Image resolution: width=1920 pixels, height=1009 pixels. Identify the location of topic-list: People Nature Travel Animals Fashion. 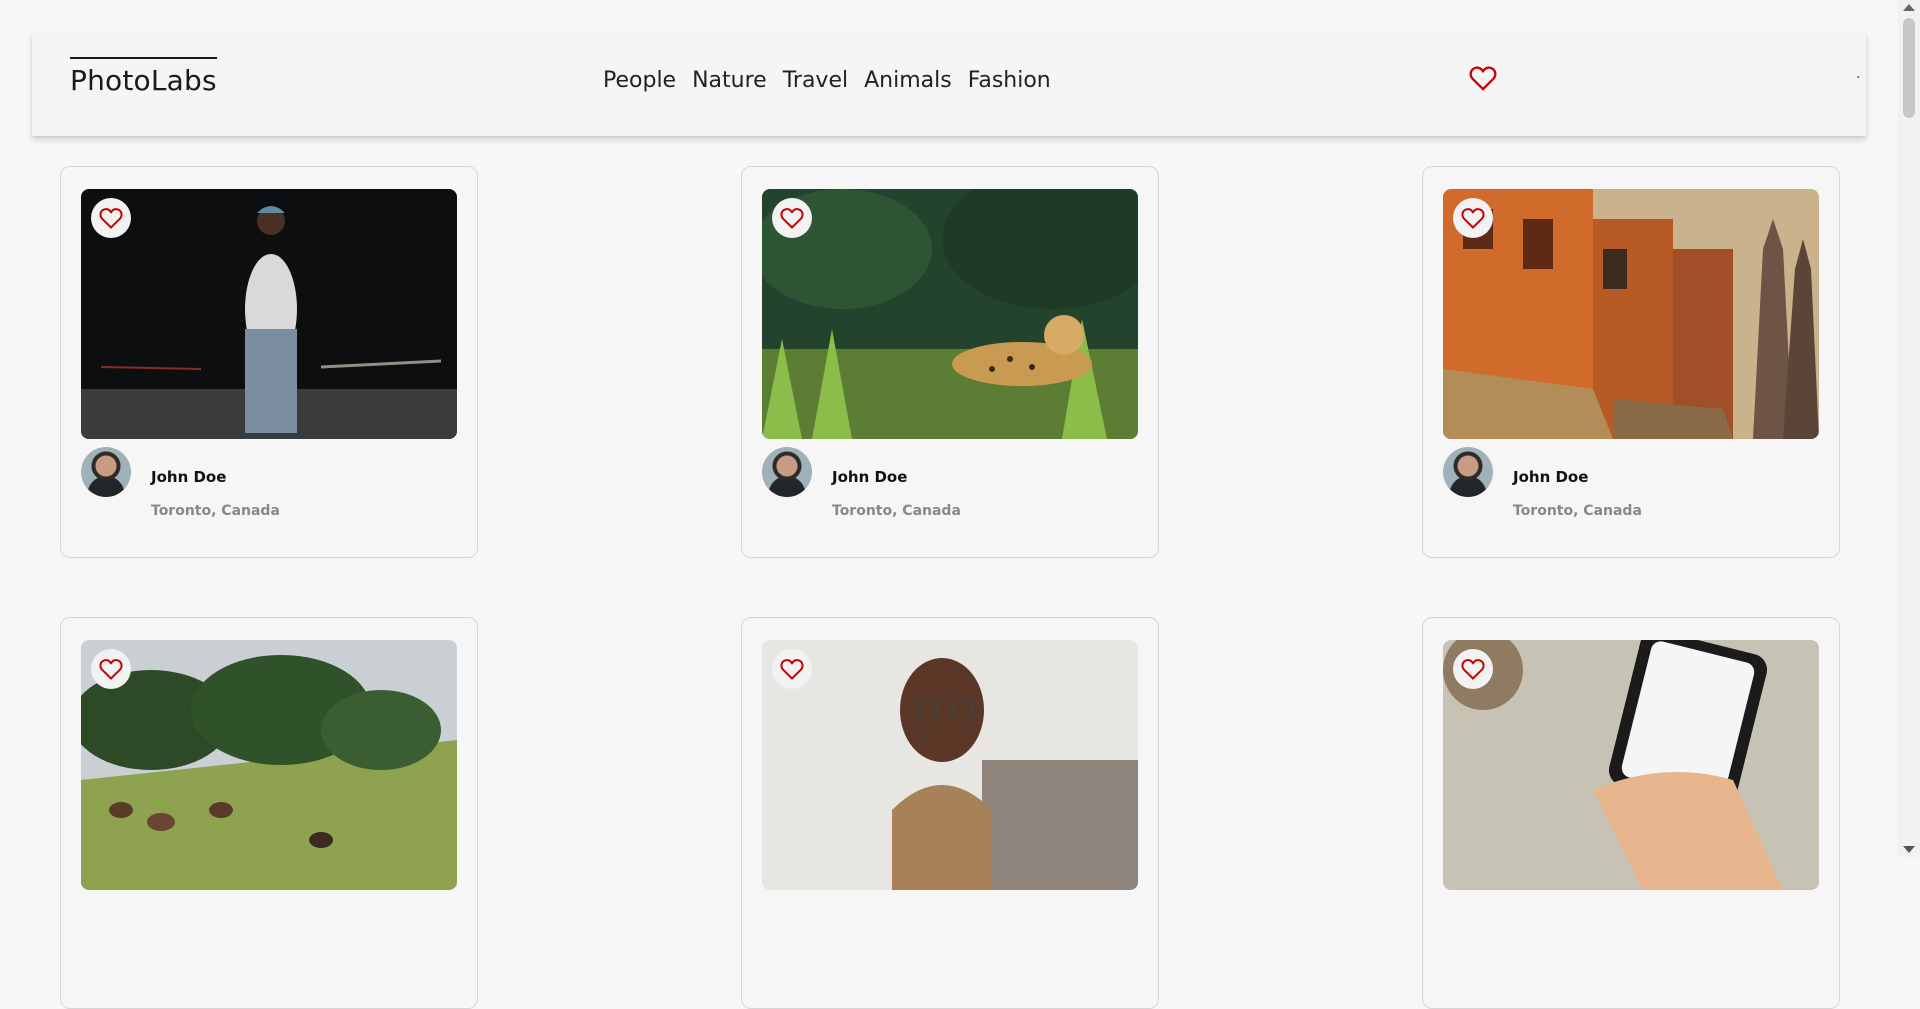
(827, 80).